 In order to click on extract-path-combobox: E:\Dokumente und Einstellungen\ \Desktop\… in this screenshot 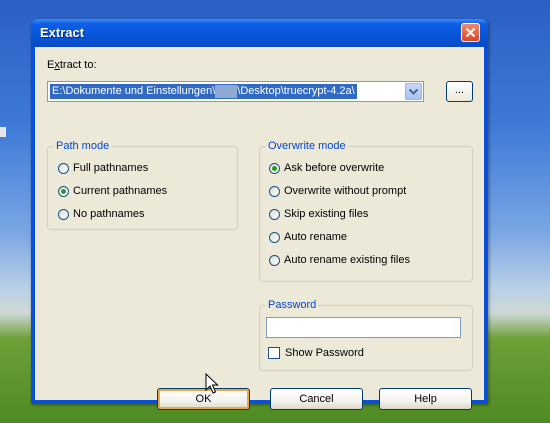, I will do `click(235, 91)`.